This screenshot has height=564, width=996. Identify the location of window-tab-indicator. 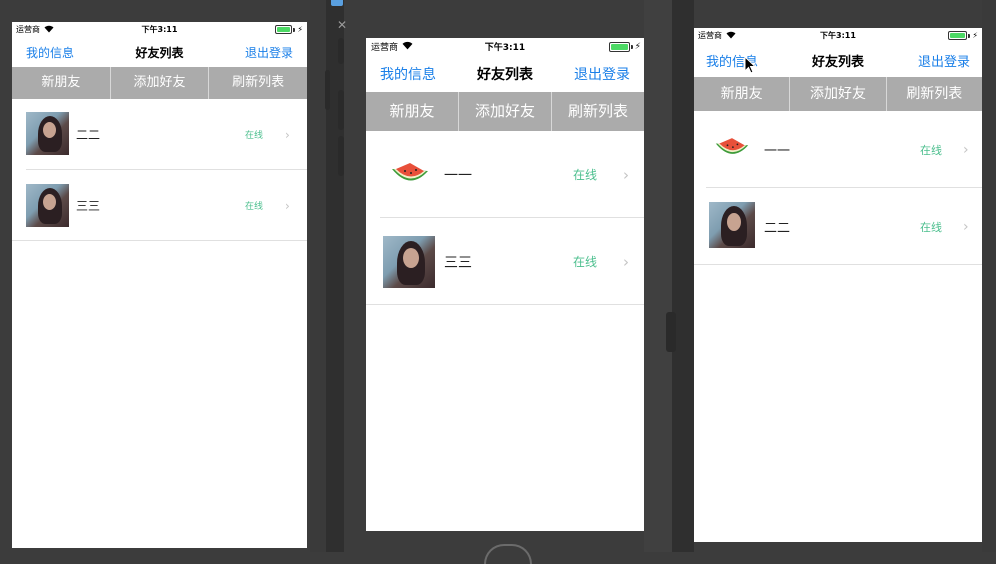
(337, 3).